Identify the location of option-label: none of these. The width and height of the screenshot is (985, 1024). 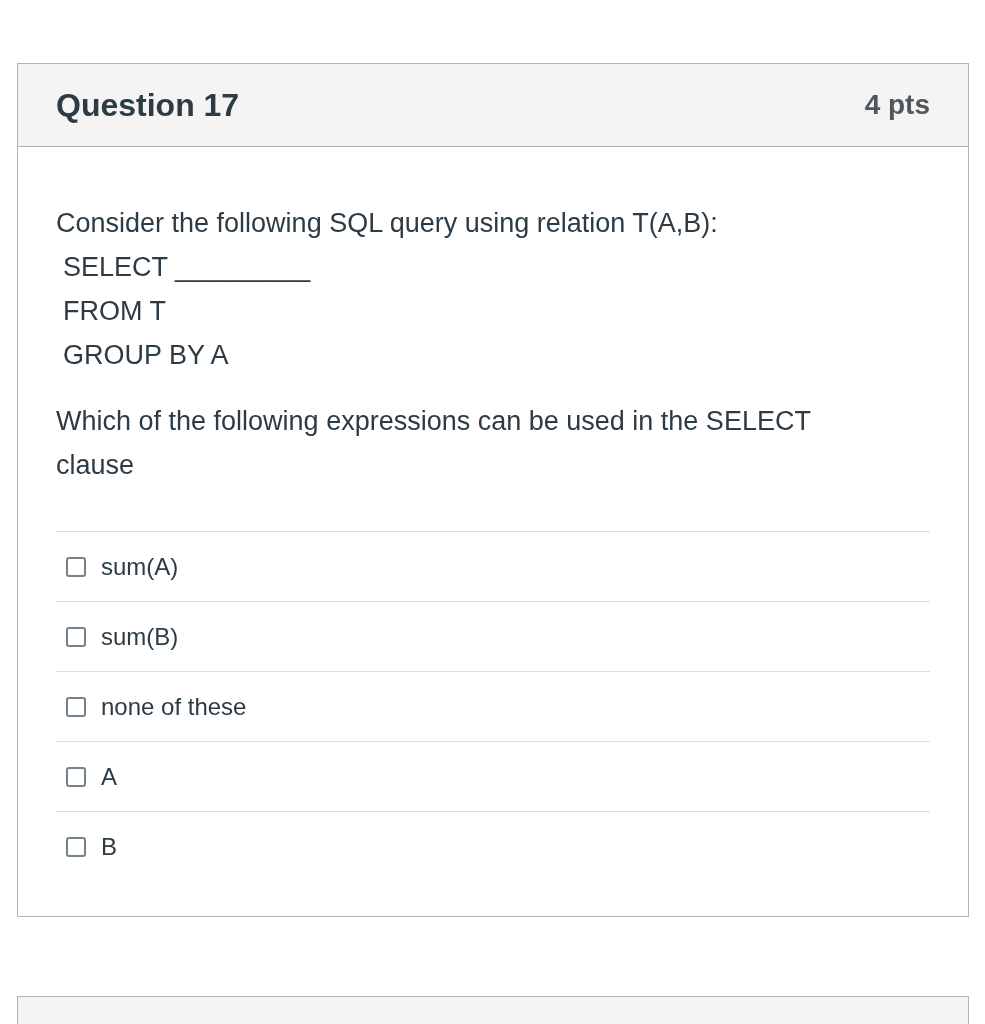
(174, 706).